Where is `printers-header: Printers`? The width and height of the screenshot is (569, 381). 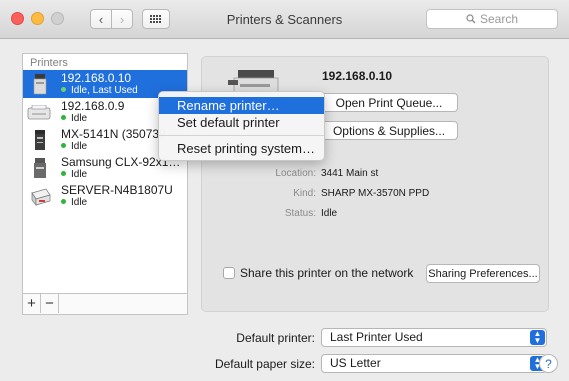
printers-header: Printers is located at coordinates (49, 63).